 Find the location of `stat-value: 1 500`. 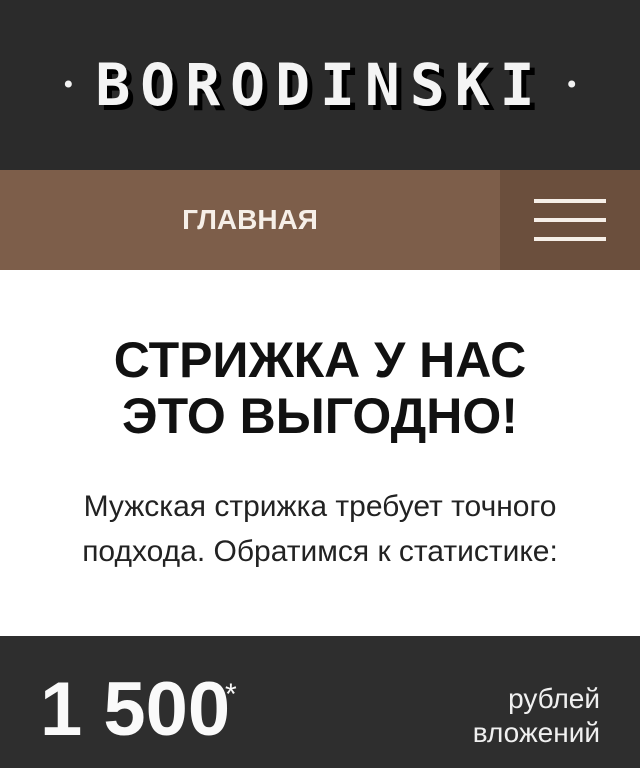

stat-value: 1 500 is located at coordinates (135, 709).